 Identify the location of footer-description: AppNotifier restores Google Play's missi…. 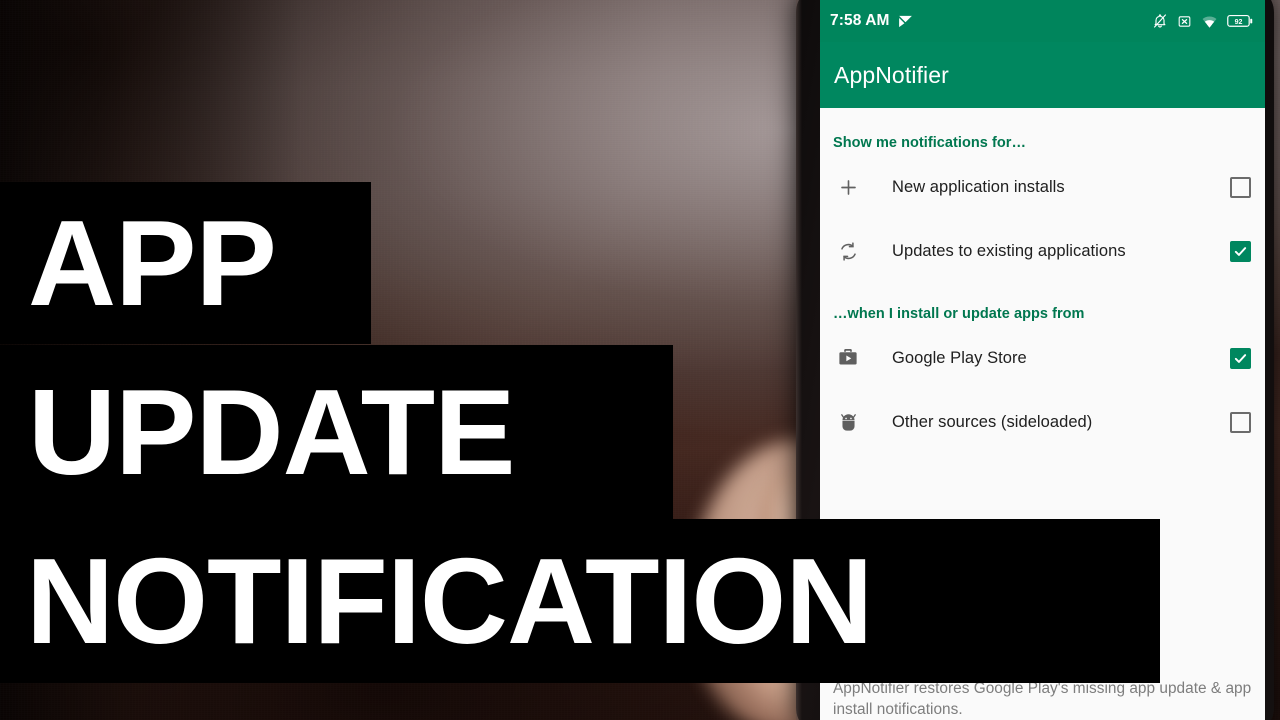
(1042, 698).